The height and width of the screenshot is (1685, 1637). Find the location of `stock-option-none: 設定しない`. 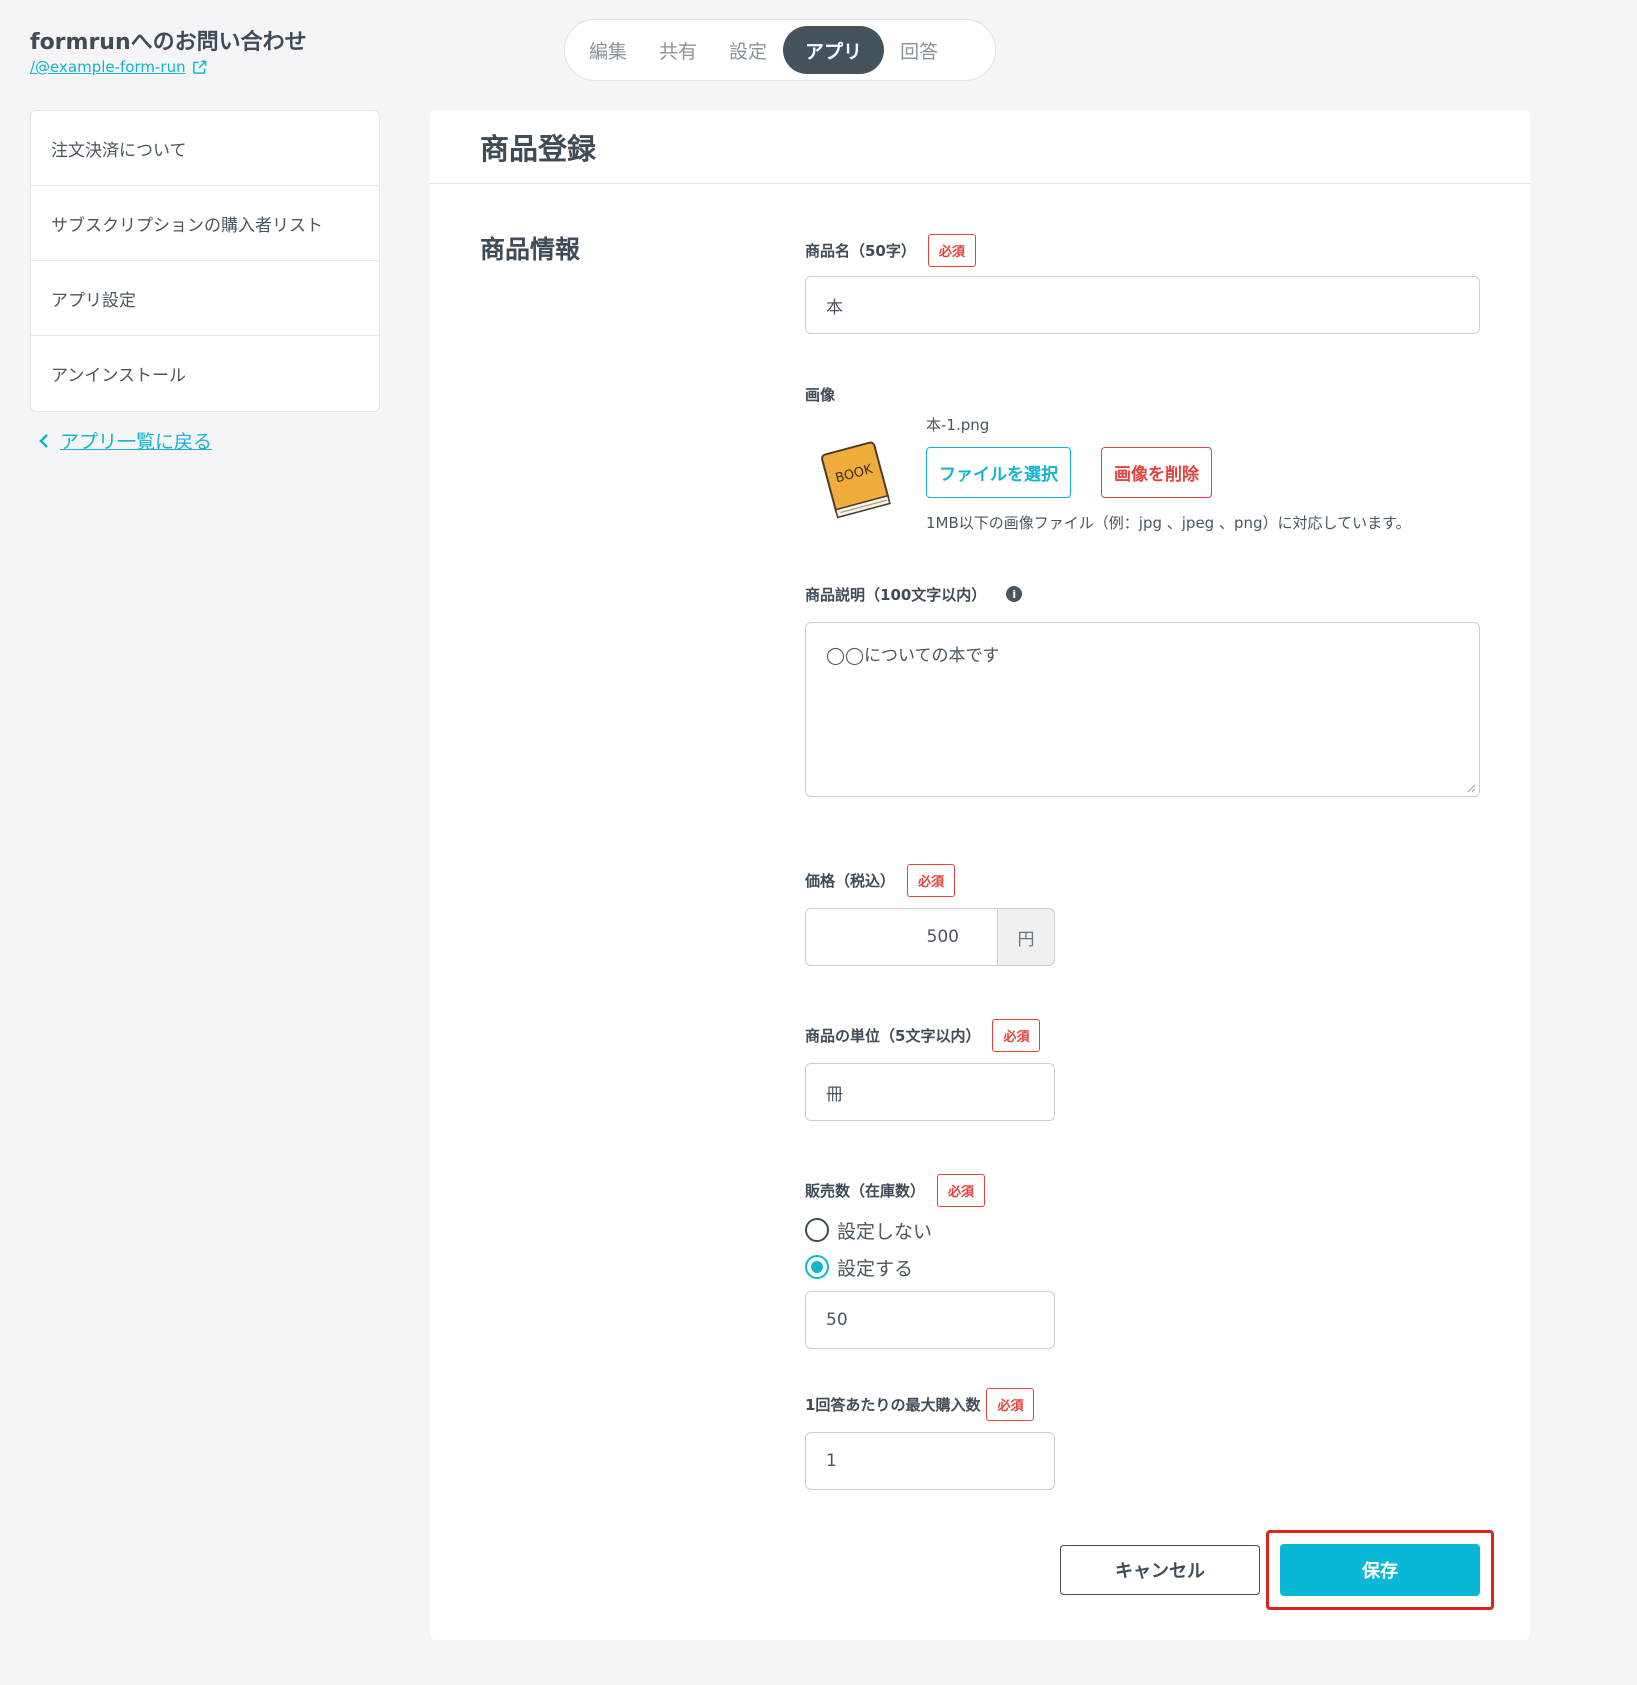

stock-option-none: 設定しない is located at coordinates (930, 1230).